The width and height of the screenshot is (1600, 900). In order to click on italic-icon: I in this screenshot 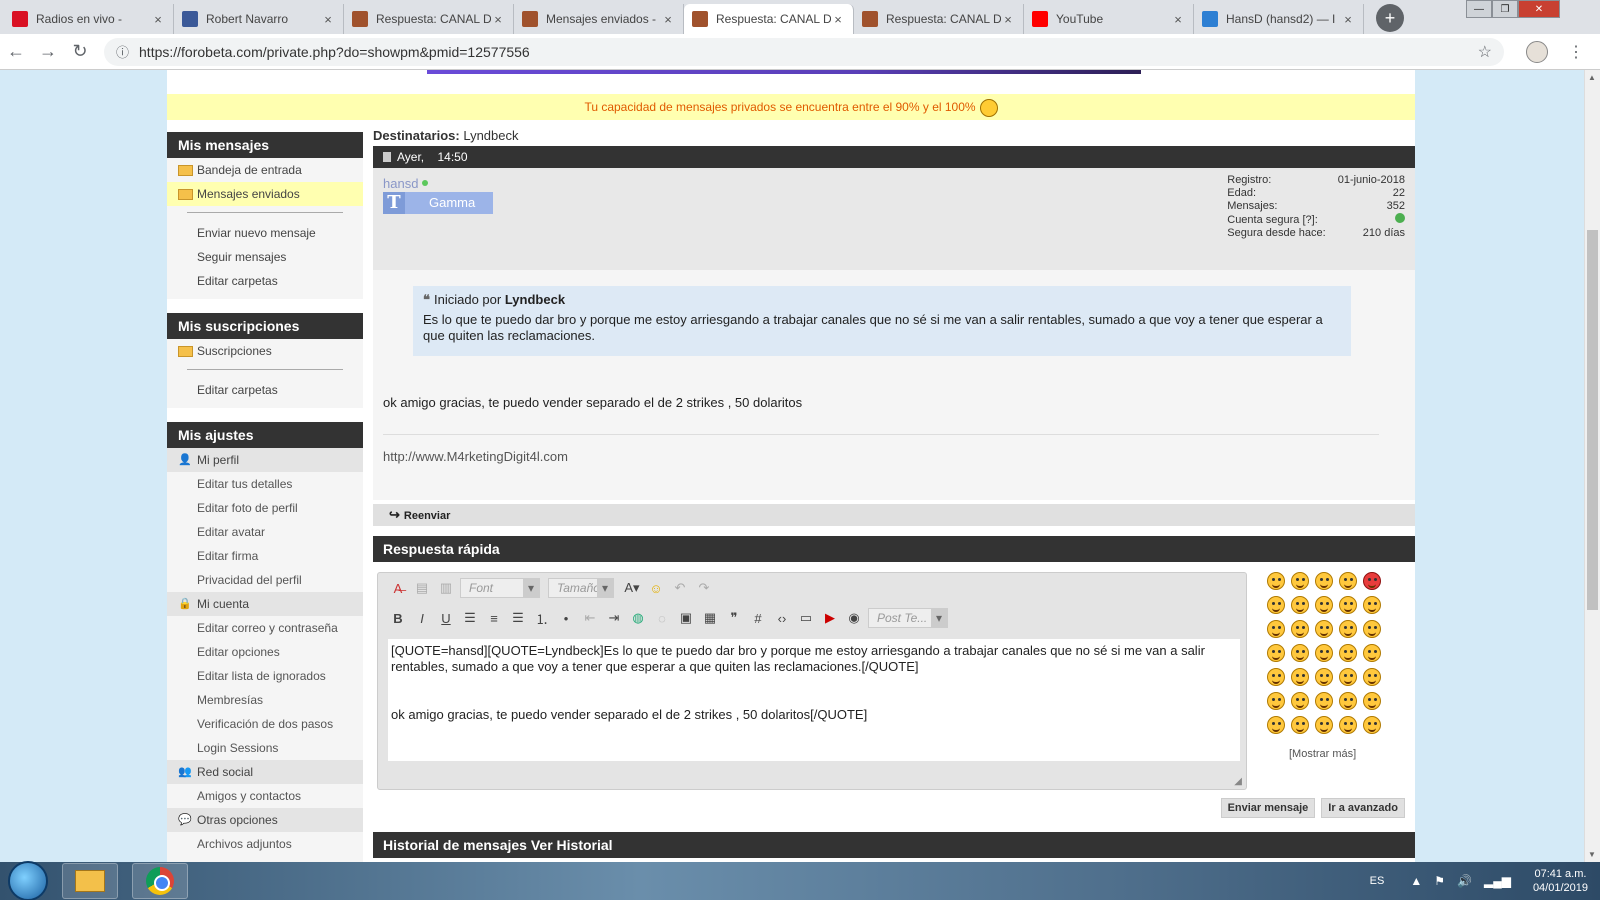, I will do `click(422, 618)`.